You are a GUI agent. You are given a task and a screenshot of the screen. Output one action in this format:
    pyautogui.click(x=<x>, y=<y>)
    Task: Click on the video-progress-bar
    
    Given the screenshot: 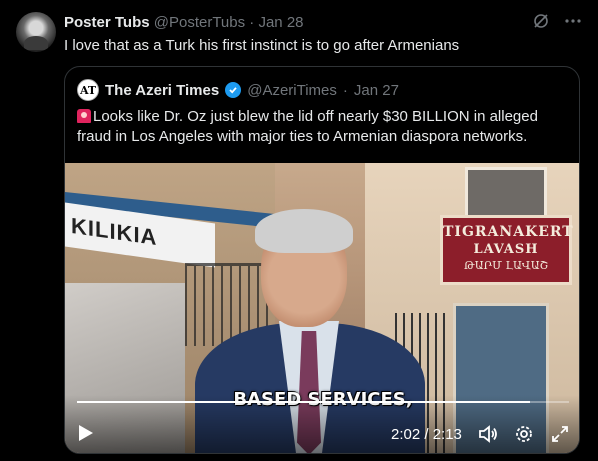 What is the action you would take?
    pyautogui.click(x=323, y=402)
    